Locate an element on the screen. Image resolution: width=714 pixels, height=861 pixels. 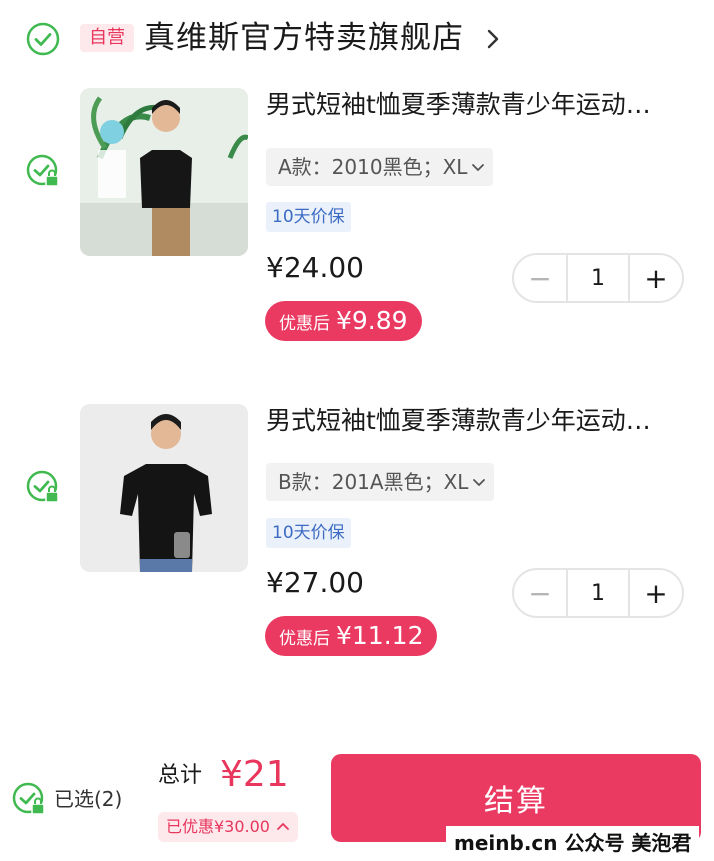
deal-price-pill: 优惠后 ¥11.12 is located at coordinates (351, 636).